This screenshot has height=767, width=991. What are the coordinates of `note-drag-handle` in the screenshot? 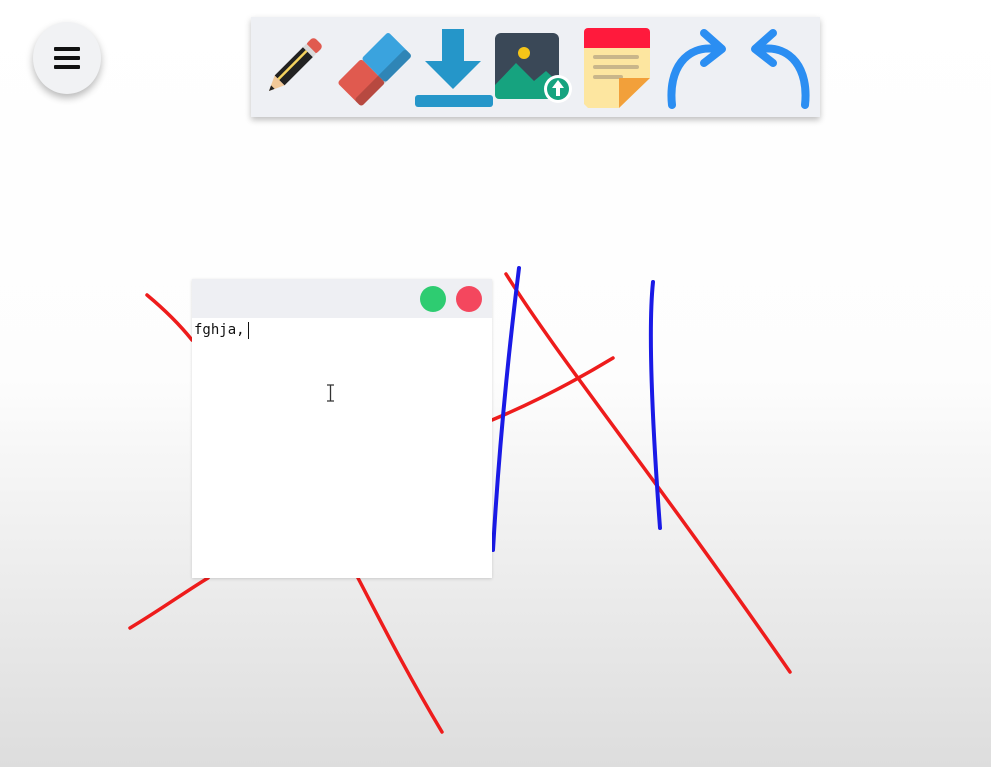 It's located at (342, 298).